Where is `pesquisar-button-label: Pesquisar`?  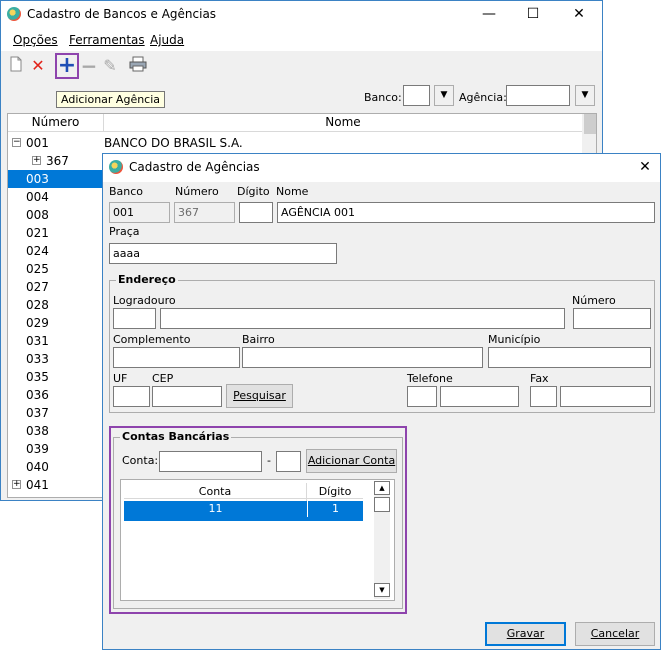 pesquisar-button-label: Pesquisar is located at coordinates (259, 395).